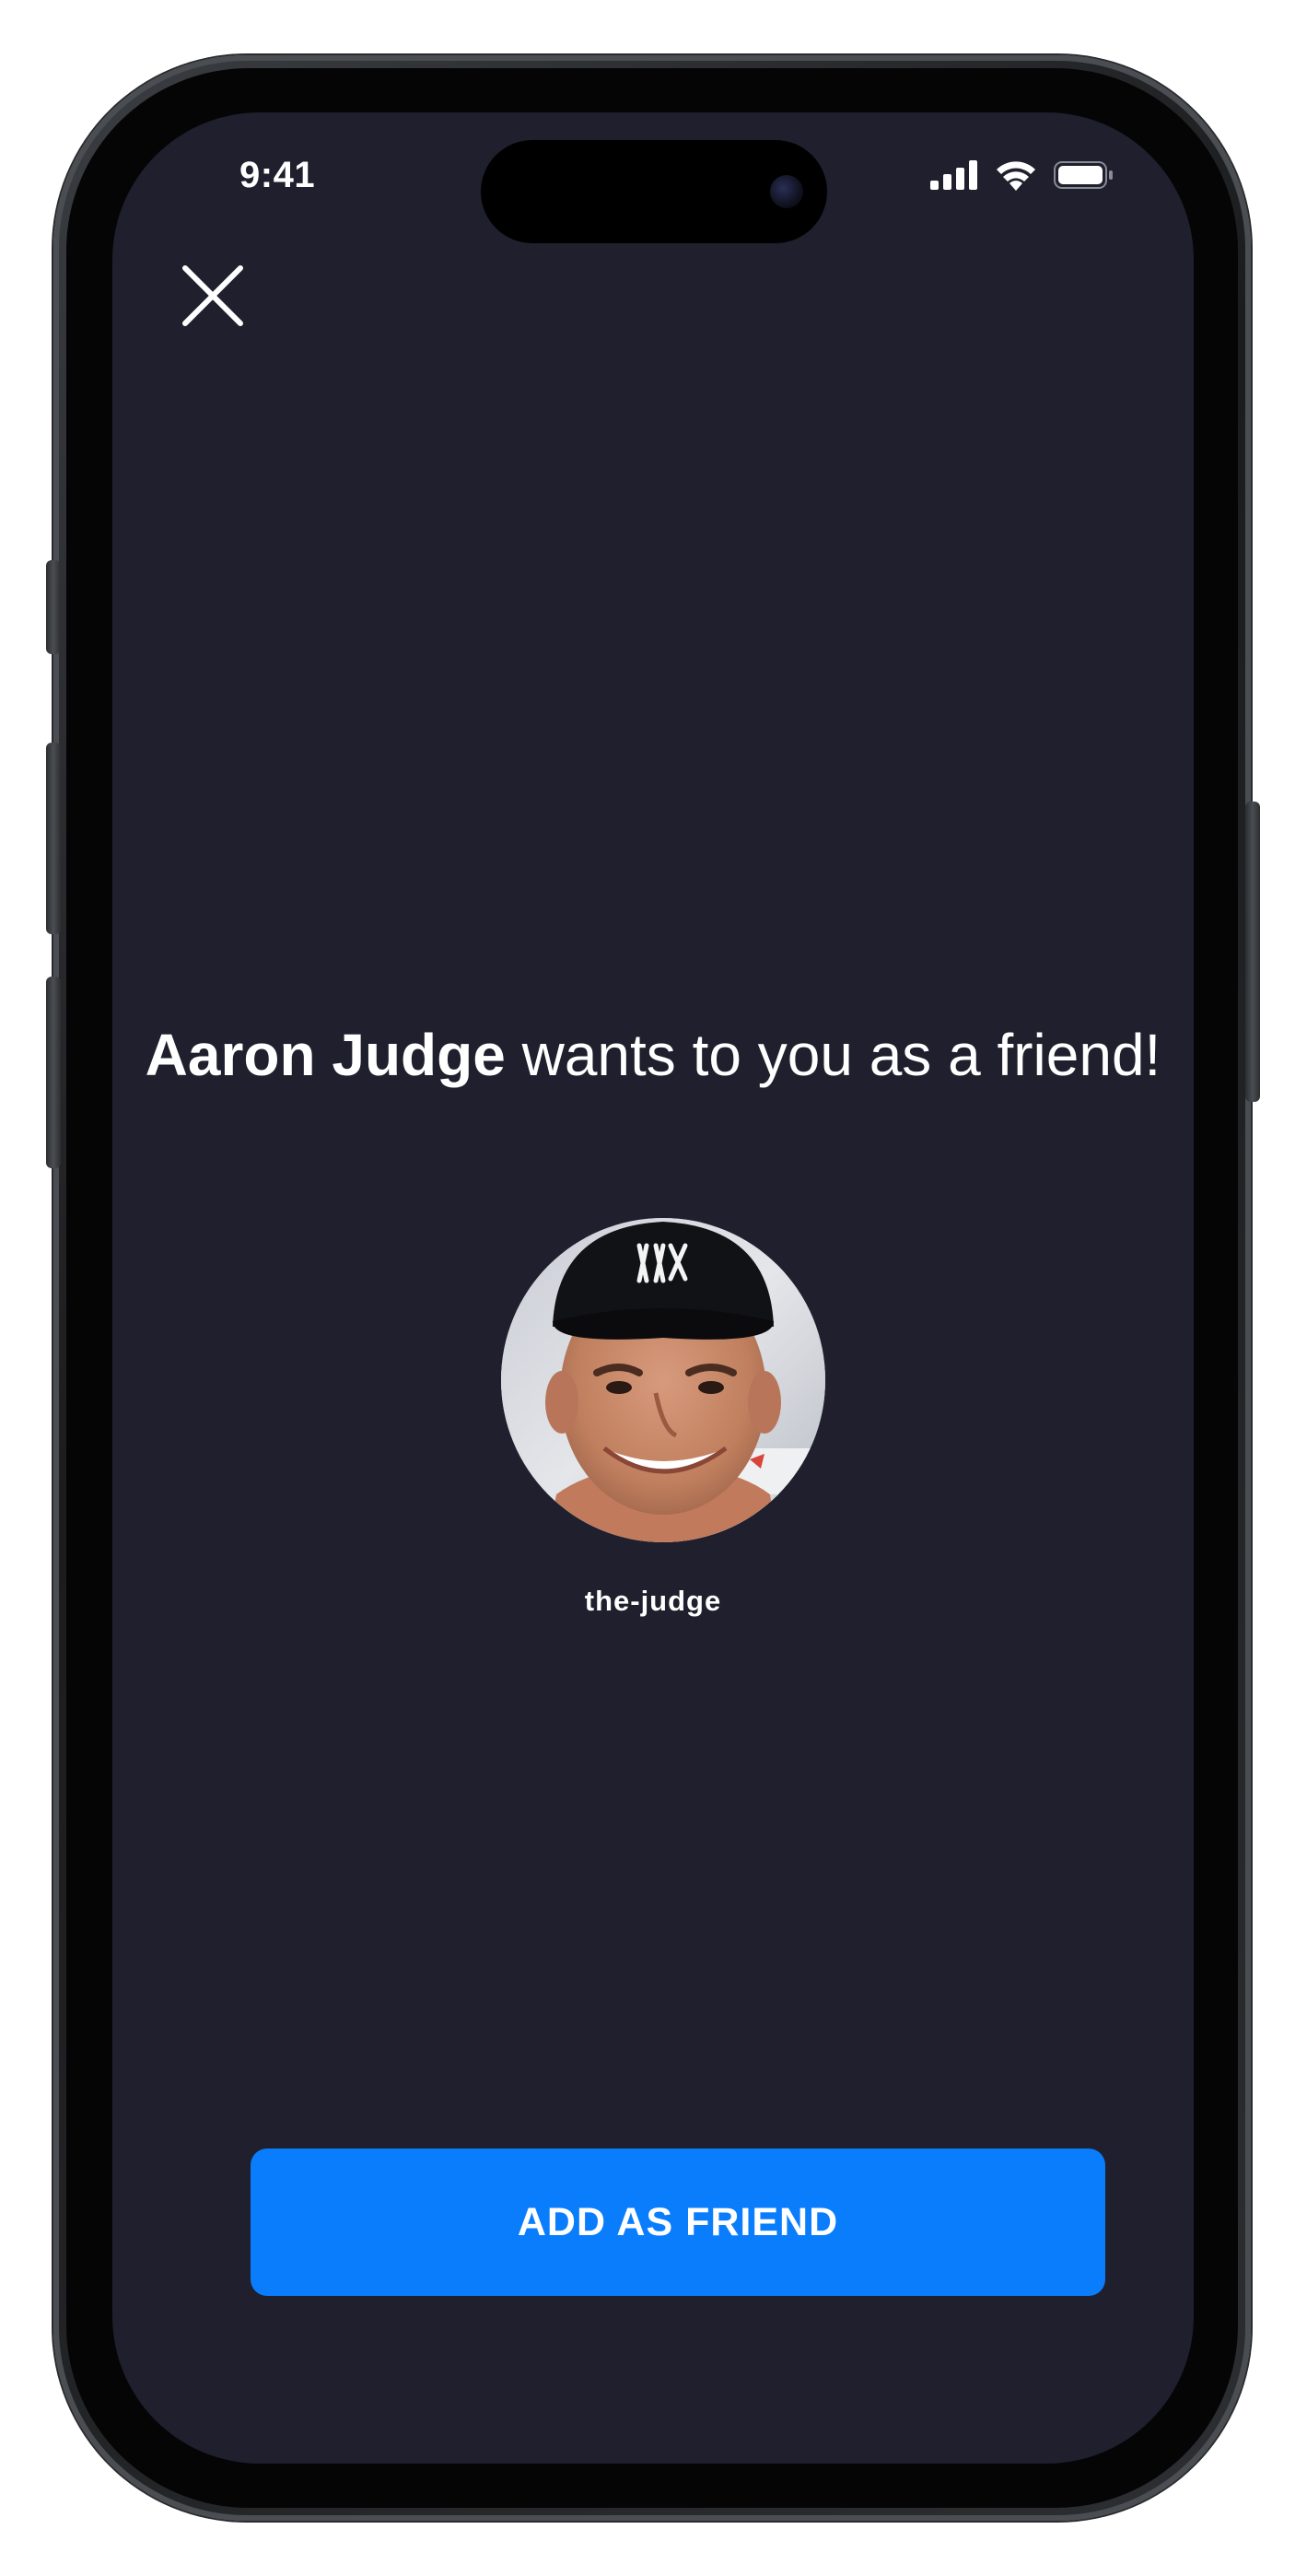 The height and width of the screenshot is (2576, 1307). I want to click on username: the-judge, so click(653, 1601).